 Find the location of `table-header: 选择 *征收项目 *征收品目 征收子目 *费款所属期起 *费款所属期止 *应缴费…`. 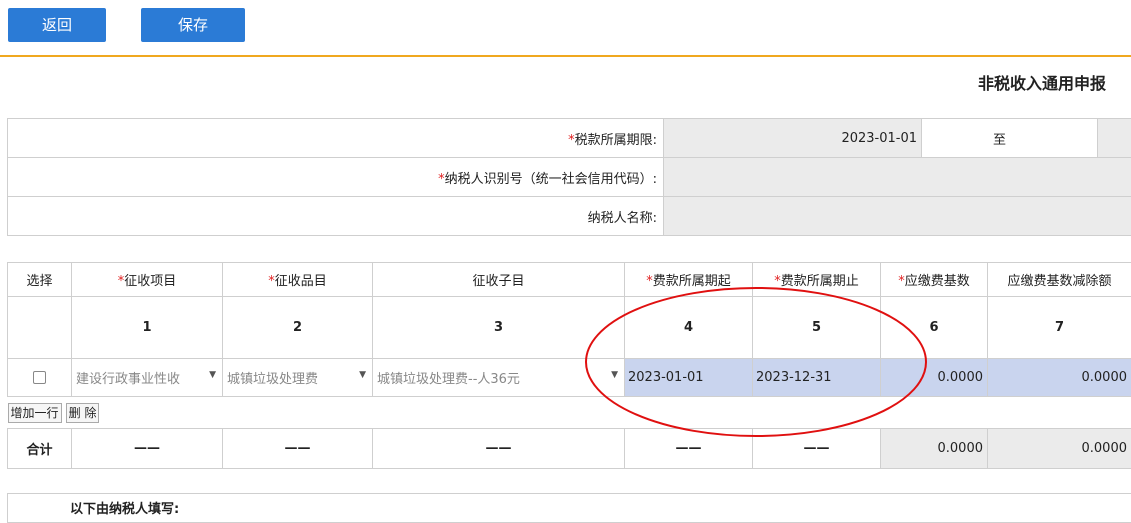

table-header: 选择 *征收项目 *征收品目 征收子目 *费款所属期起 *费款所属期止 *应缴费… is located at coordinates (569, 280).